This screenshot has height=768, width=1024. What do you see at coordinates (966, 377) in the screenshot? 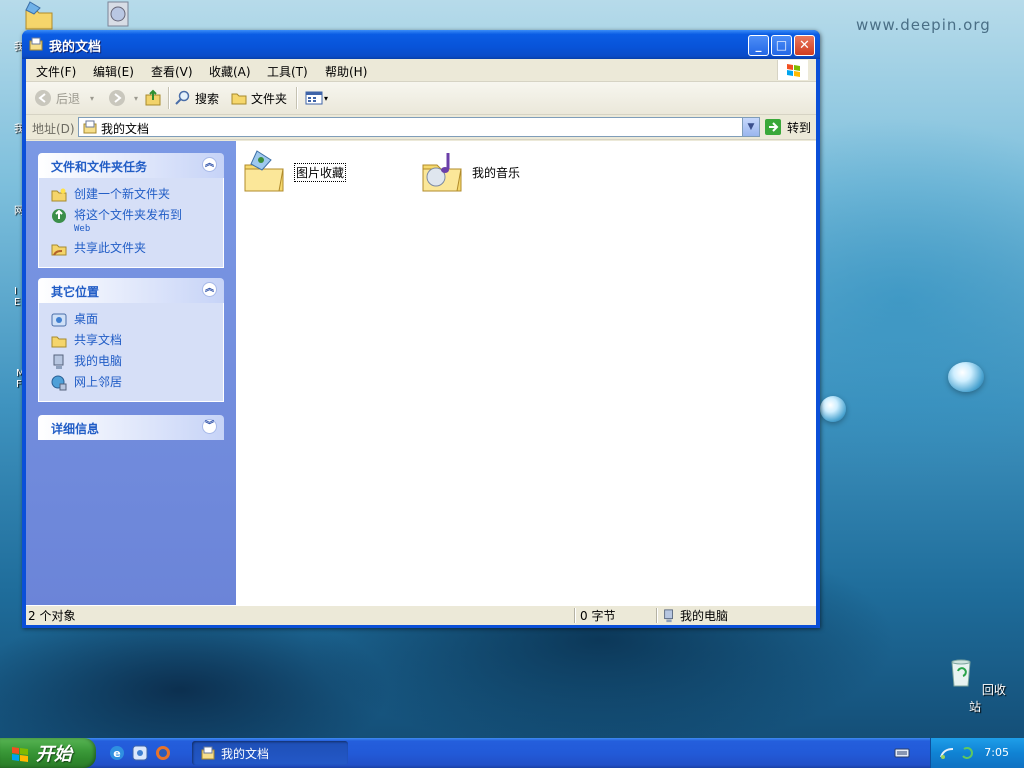
I see `water-drop-decoration` at bounding box center [966, 377].